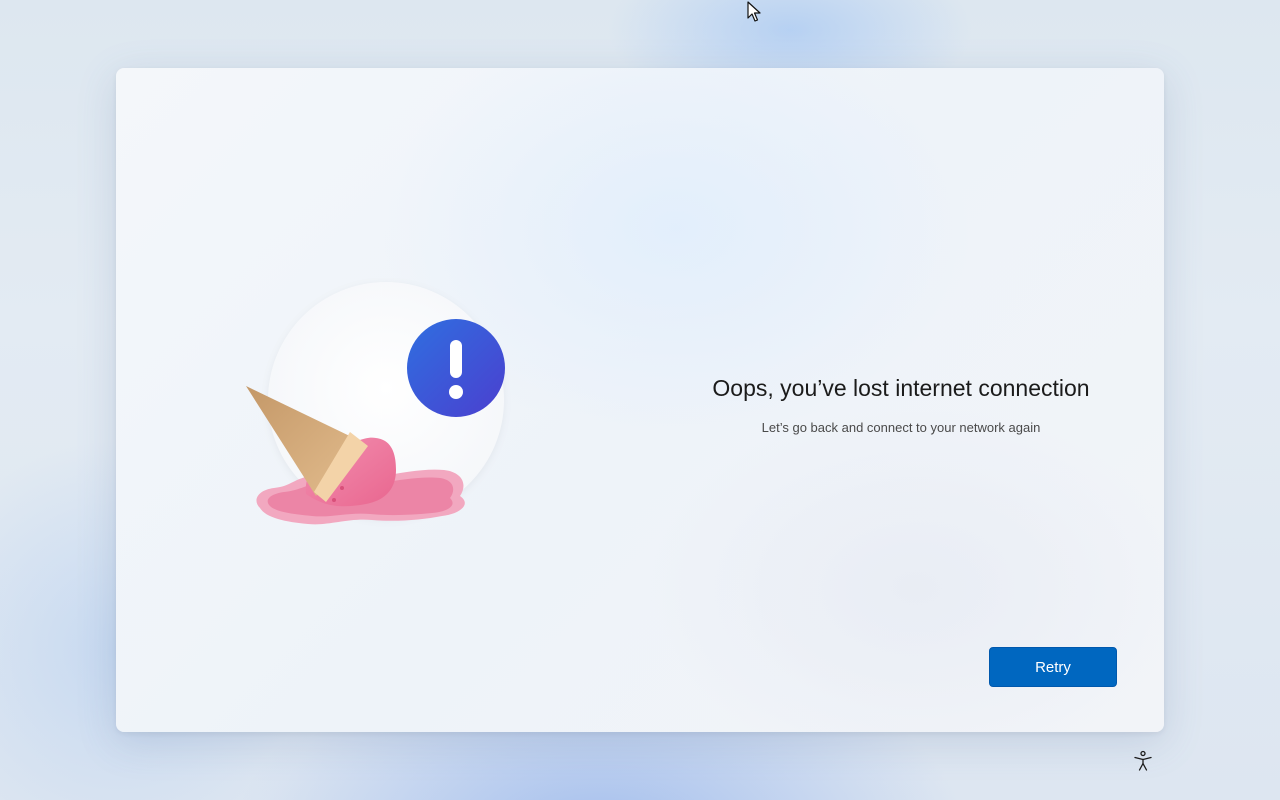 Image resolution: width=1280 pixels, height=800 pixels. Describe the element at coordinates (754, 11) in the screenshot. I see `mouse-cursor-icon` at that location.